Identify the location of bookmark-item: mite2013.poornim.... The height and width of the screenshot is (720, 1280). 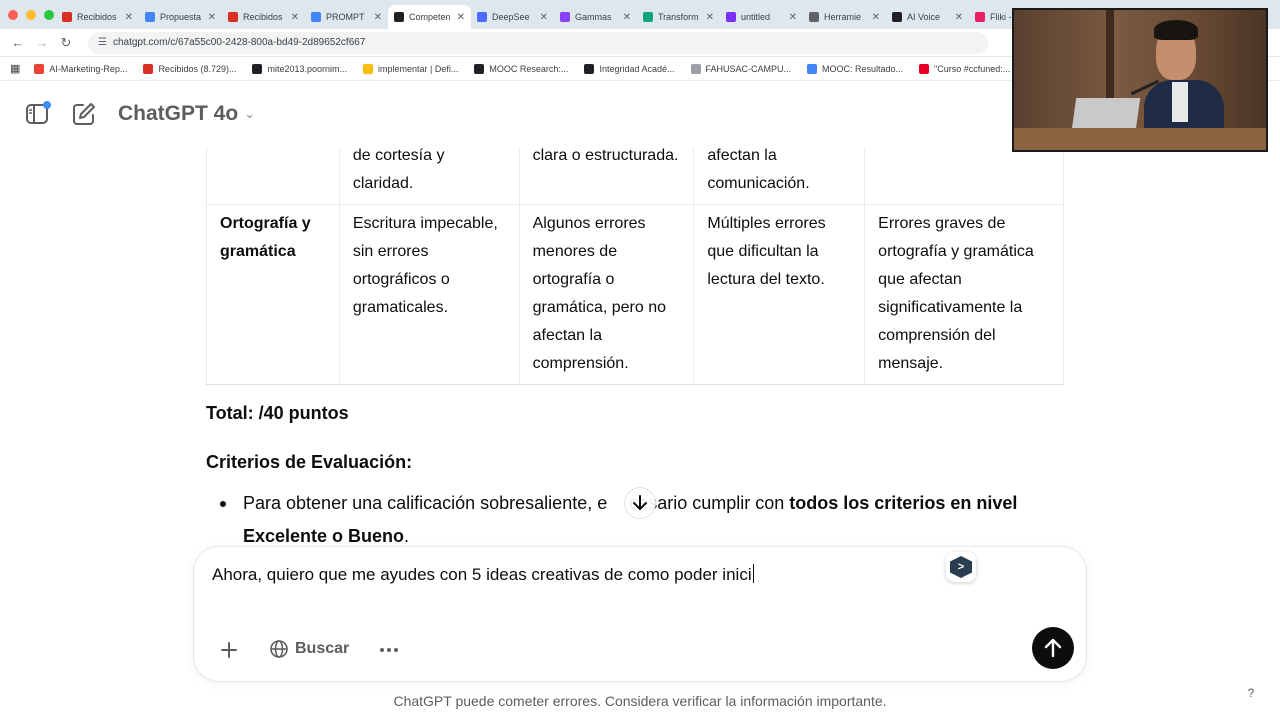
(300, 68).